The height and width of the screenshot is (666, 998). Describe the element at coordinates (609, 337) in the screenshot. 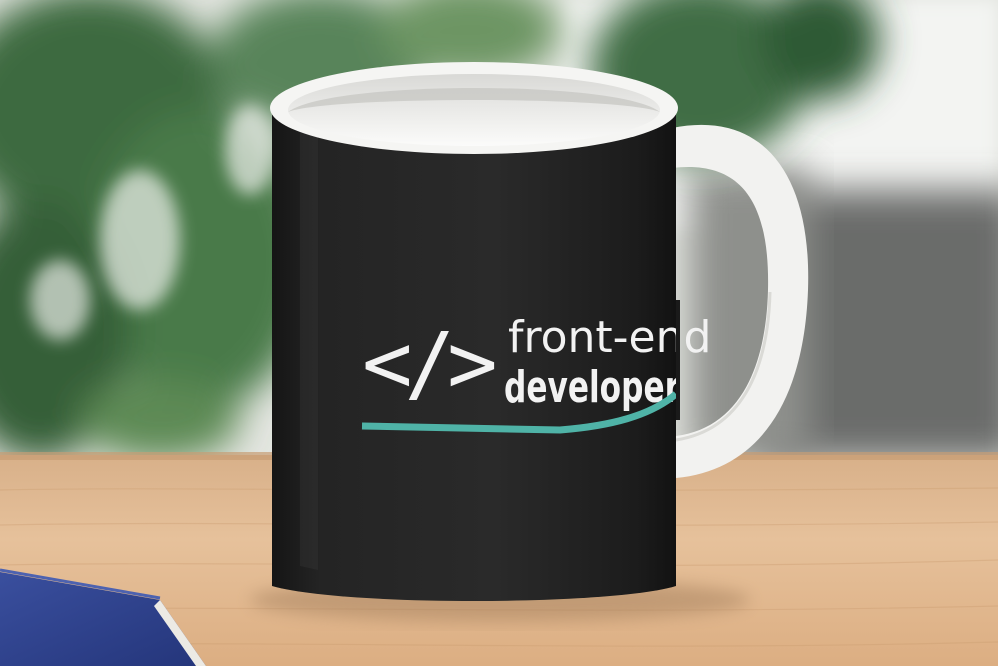

I see `print-line-front-end: front-end` at that location.